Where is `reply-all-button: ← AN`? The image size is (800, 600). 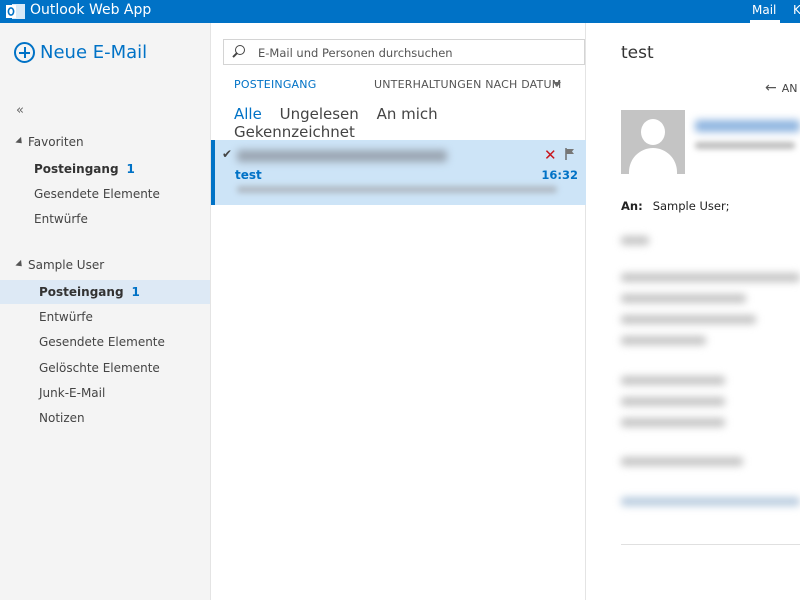 reply-all-button: ← AN is located at coordinates (781, 88).